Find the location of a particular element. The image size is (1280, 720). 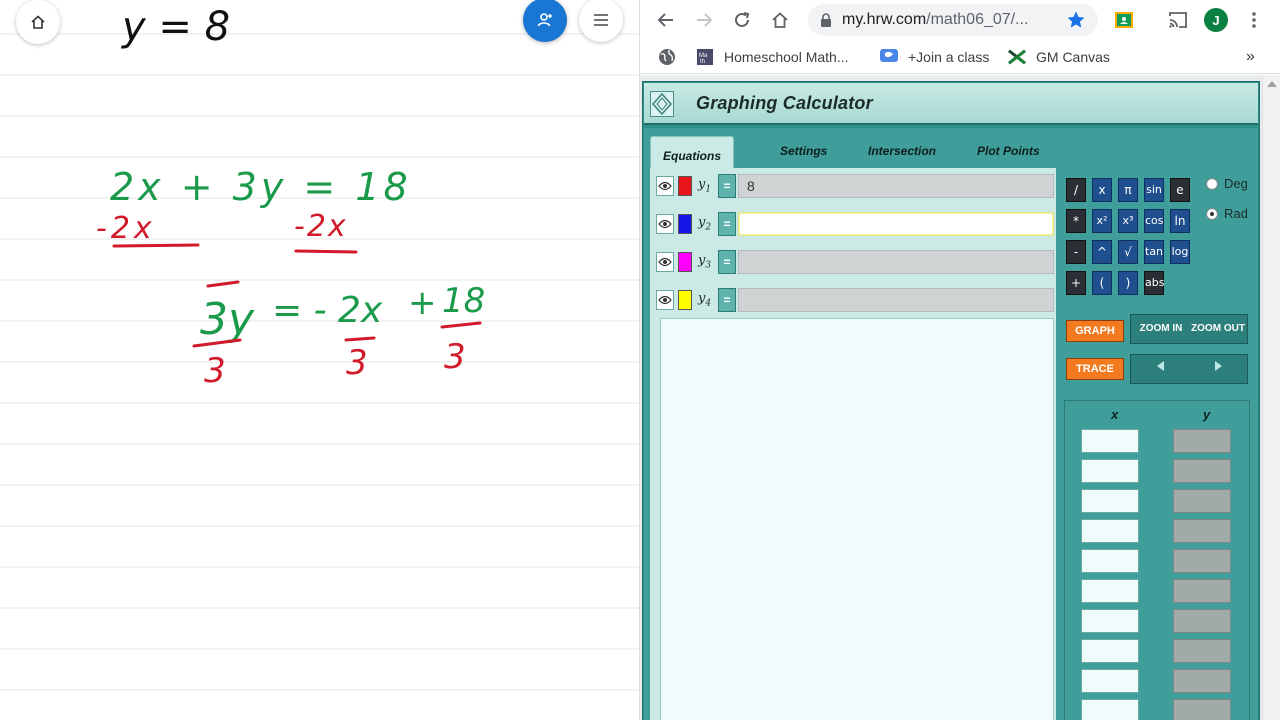

kebab-menu-icon is located at coordinates (1254, 20).